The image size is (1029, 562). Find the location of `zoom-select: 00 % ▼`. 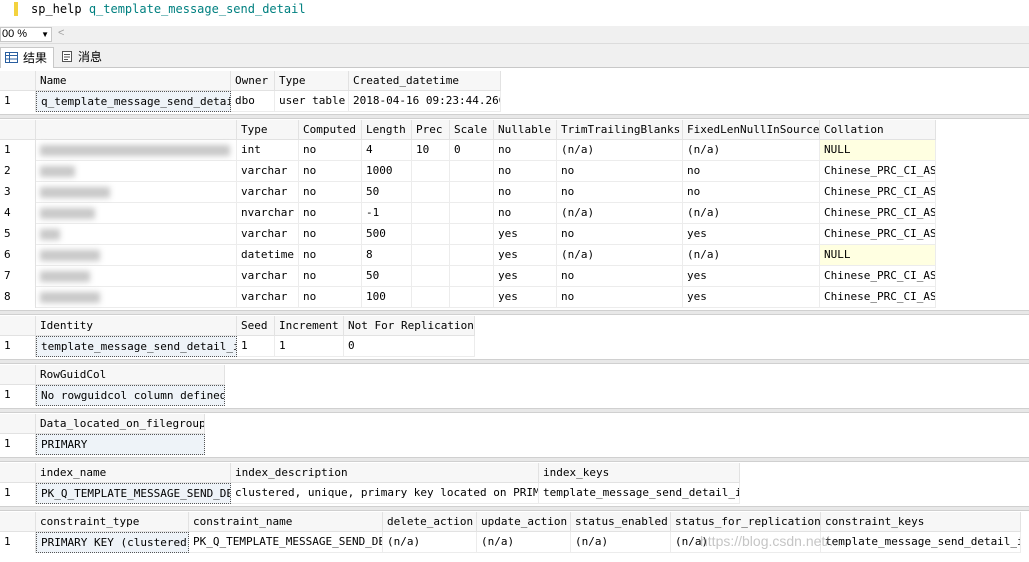

zoom-select: 00 % ▼ is located at coordinates (26, 34).